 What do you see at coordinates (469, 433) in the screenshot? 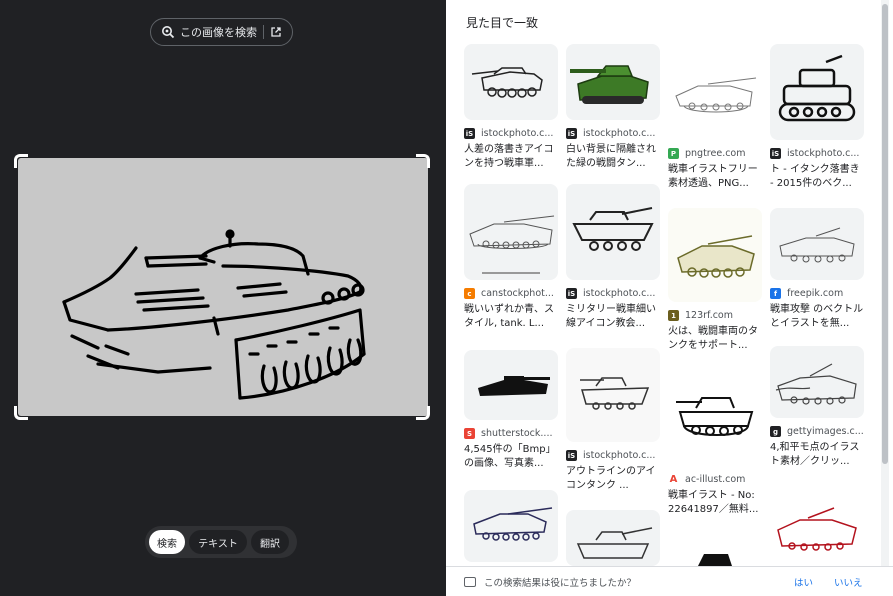
I see `favicon-icon: S` at bounding box center [469, 433].